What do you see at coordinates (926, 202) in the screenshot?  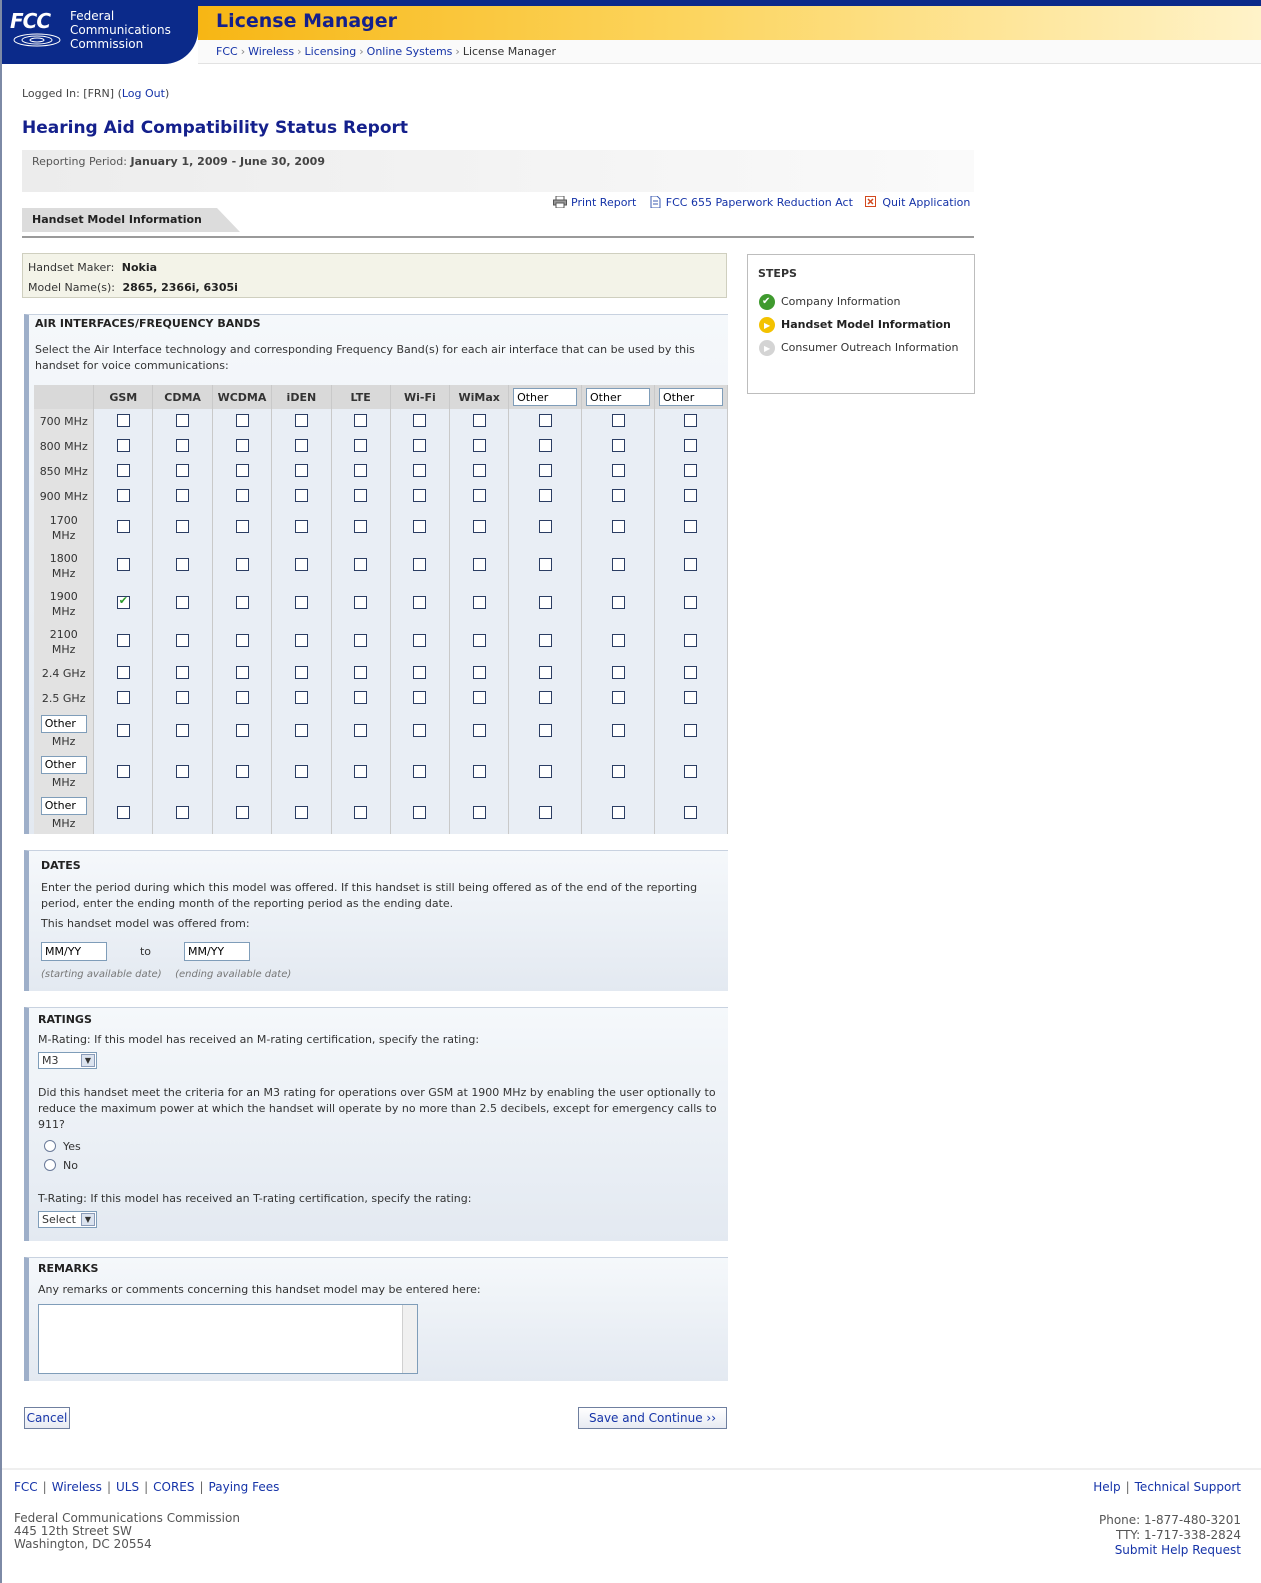 I see `quit-application-link: Quit Application` at bounding box center [926, 202].